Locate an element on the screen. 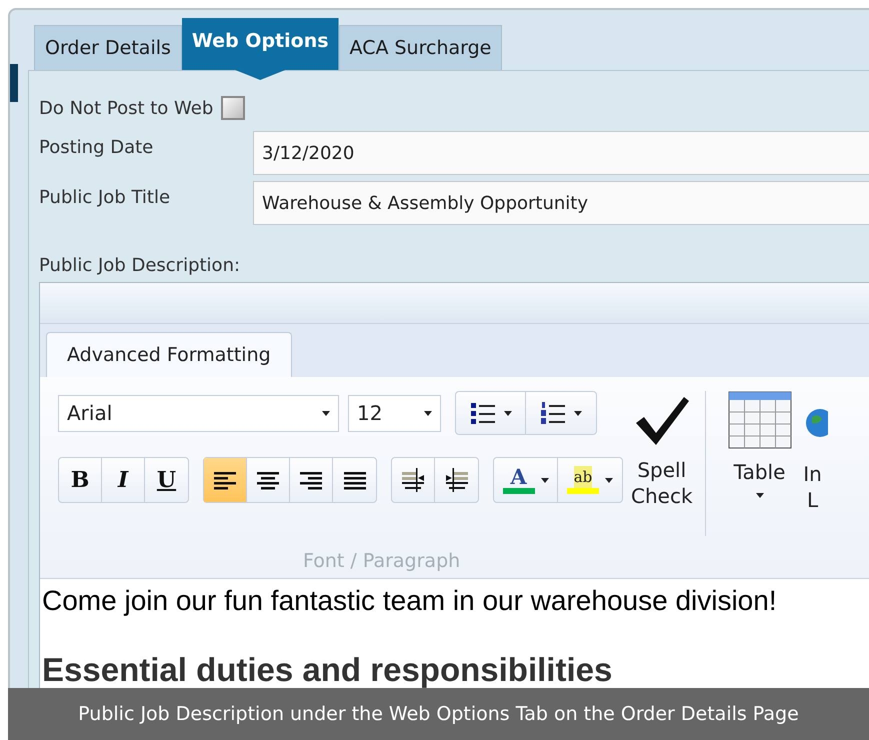 The height and width of the screenshot is (740, 869). table-button: Table is located at coordinates (760, 444).